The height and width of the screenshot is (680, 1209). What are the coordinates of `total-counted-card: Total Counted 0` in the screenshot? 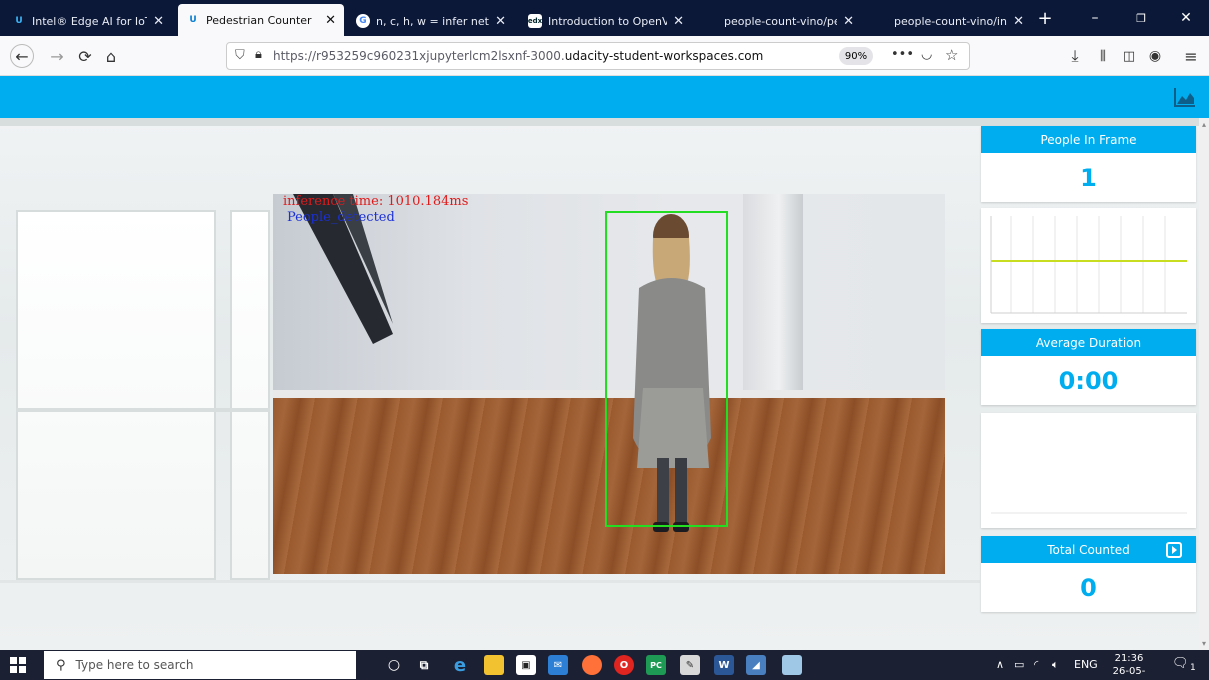 It's located at (1088, 574).